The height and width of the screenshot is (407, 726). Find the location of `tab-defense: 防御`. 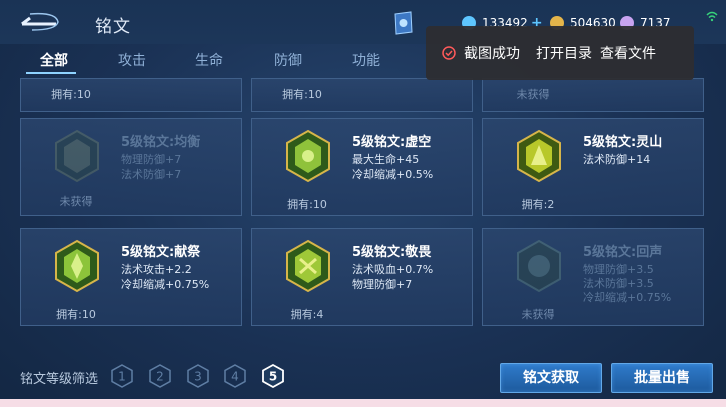

tab-defense: 防御 is located at coordinates (288, 60).